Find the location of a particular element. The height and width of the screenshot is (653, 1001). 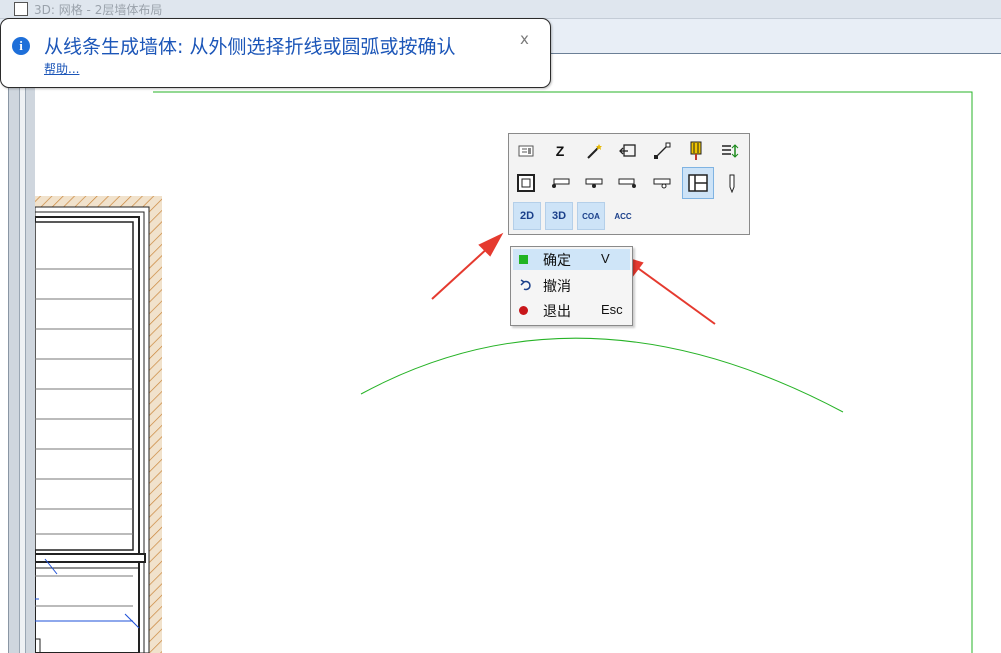

btn-coa: COA is located at coordinates (591, 216).